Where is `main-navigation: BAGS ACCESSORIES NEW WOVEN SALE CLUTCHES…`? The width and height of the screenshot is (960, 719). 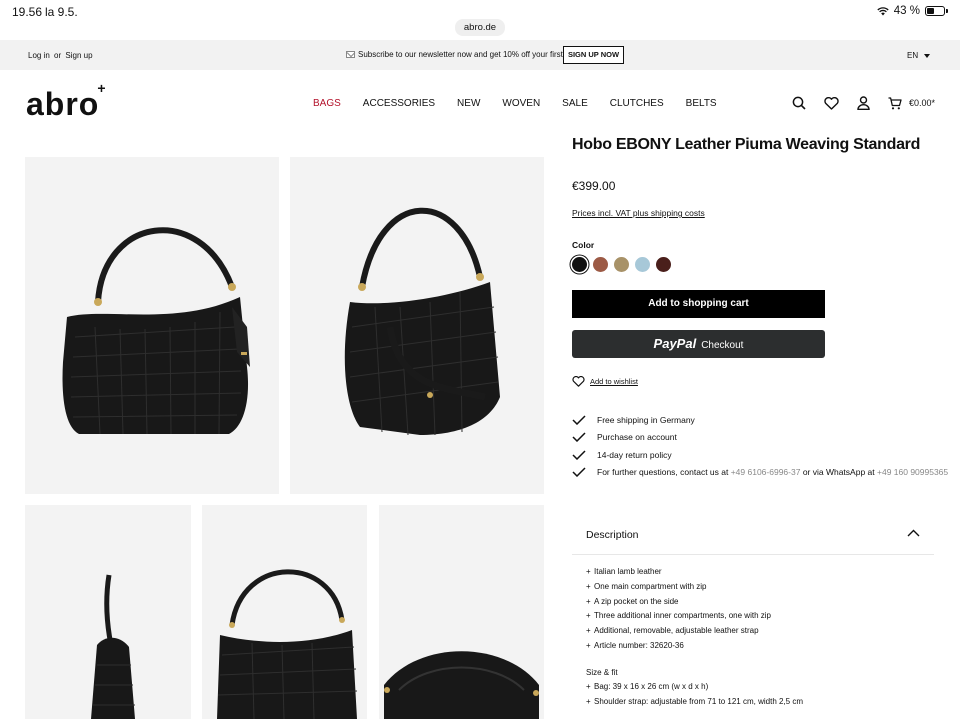 main-navigation: BAGS ACCESSORIES NEW WOVEN SALE CLUTCHES… is located at coordinates (515, 103).